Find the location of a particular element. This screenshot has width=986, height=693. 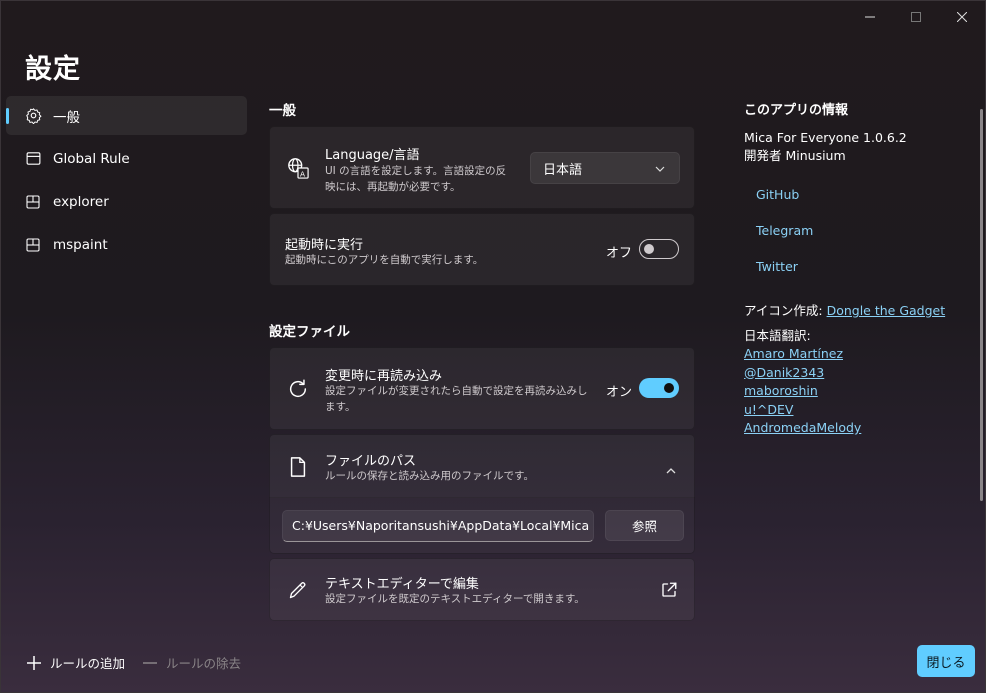

sidebar-item-label: 一般 is located at coordinates (66, 117).